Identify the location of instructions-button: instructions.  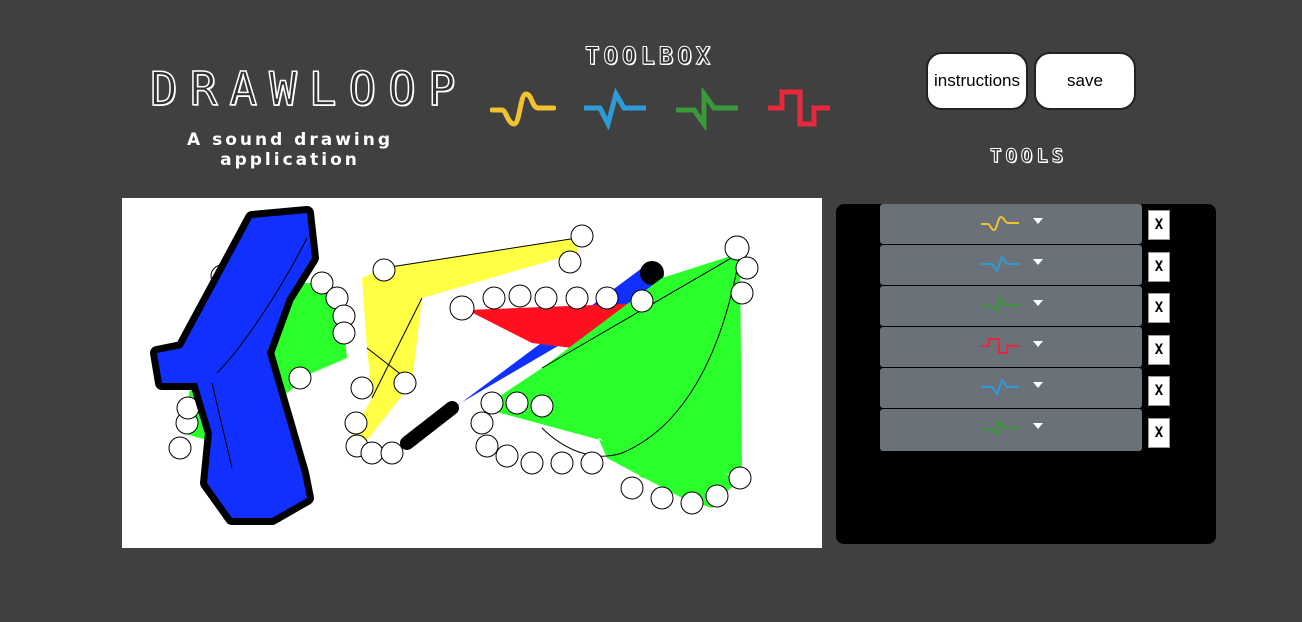
(977, 81).